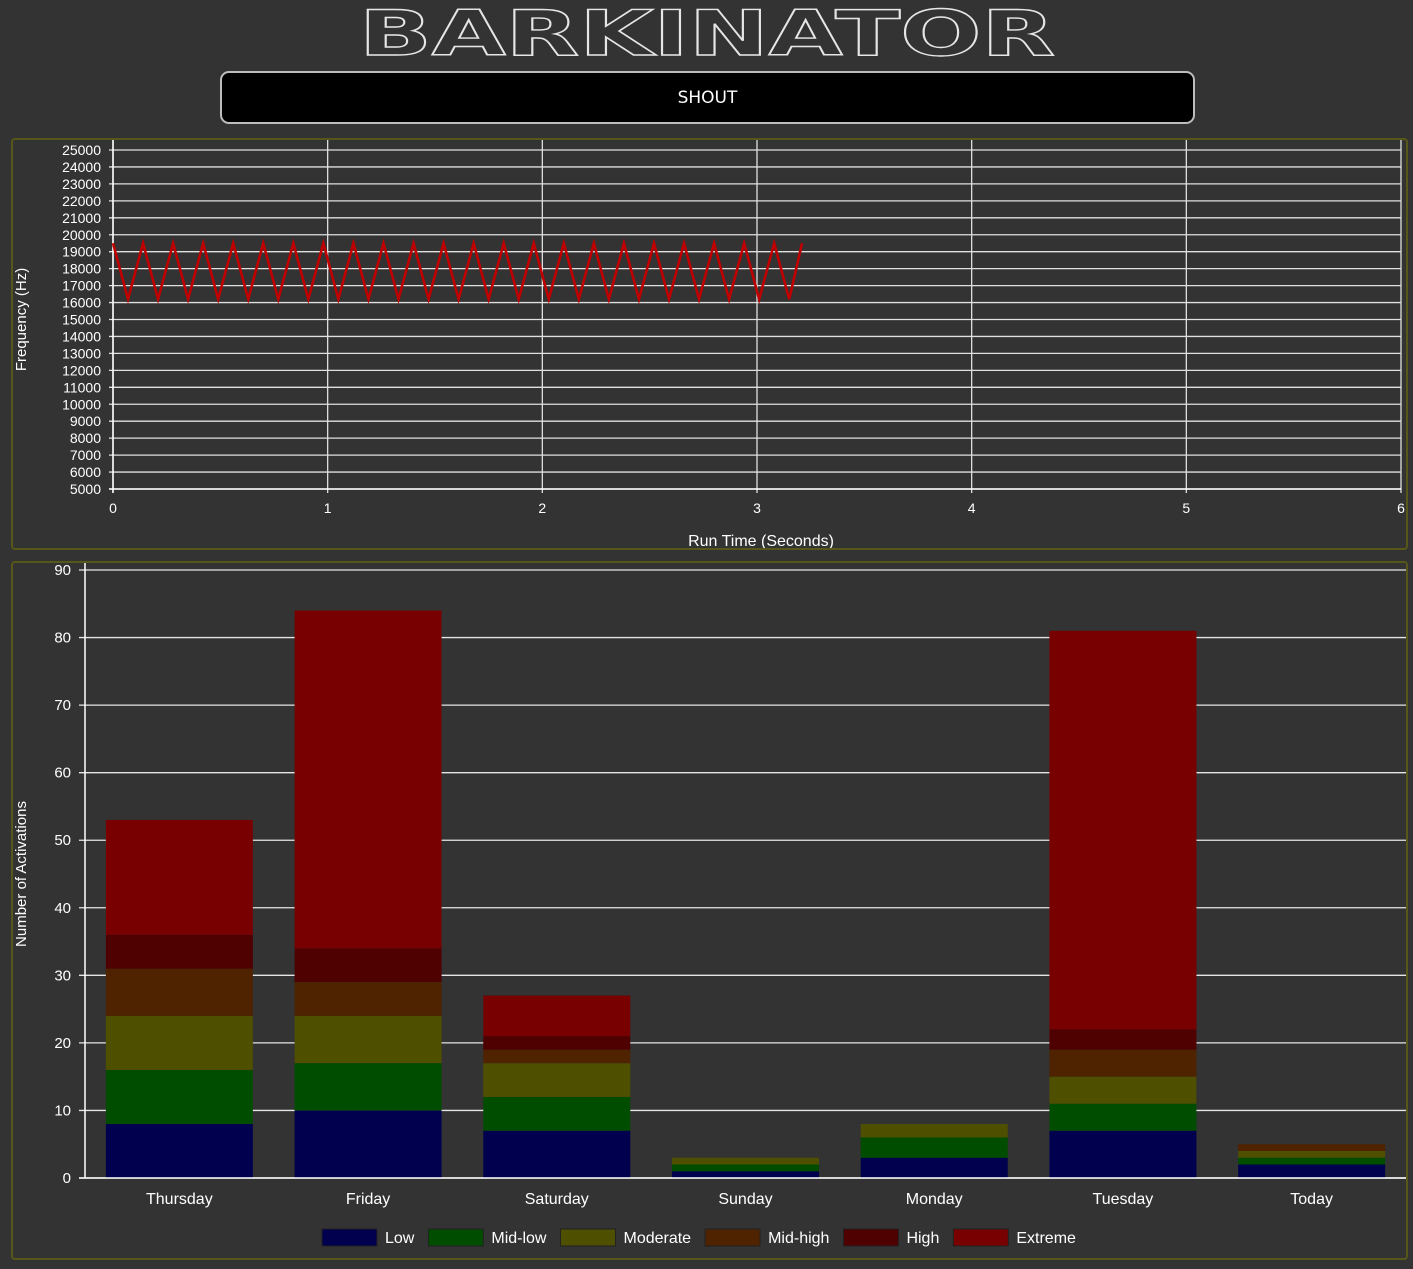  I want to click on act-y-tick-label: 30, so click(62, 975).